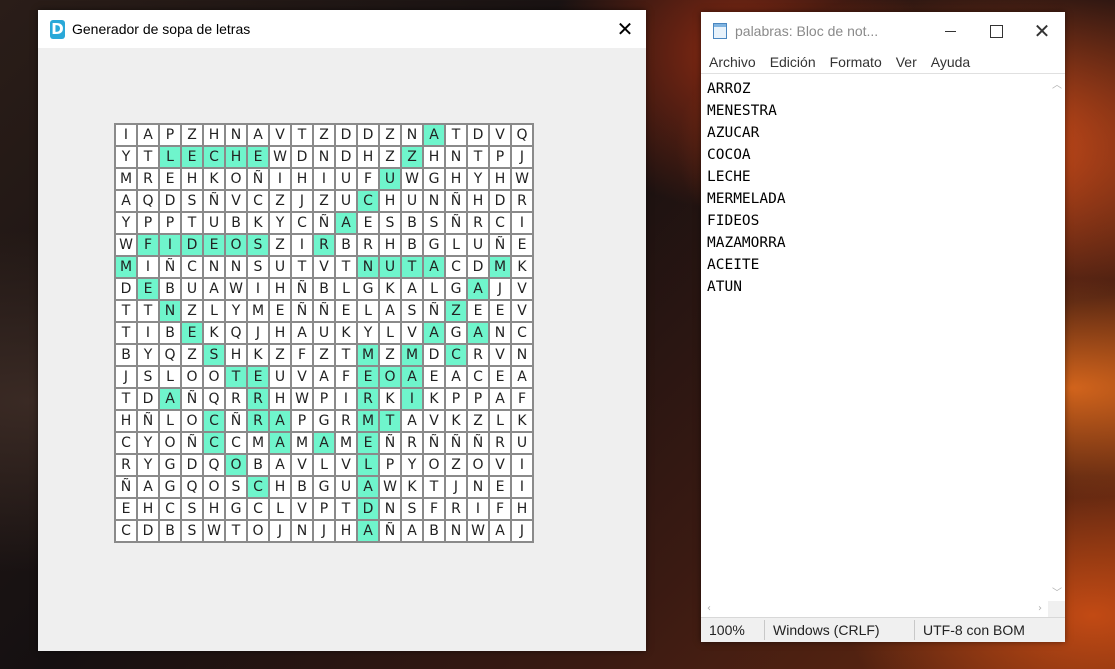 Image resolution: width=1115 pixels, height=669 pixels. Describe the element at coordinates (996, 31) in the screenshot. I see `maximize-button` at that location.